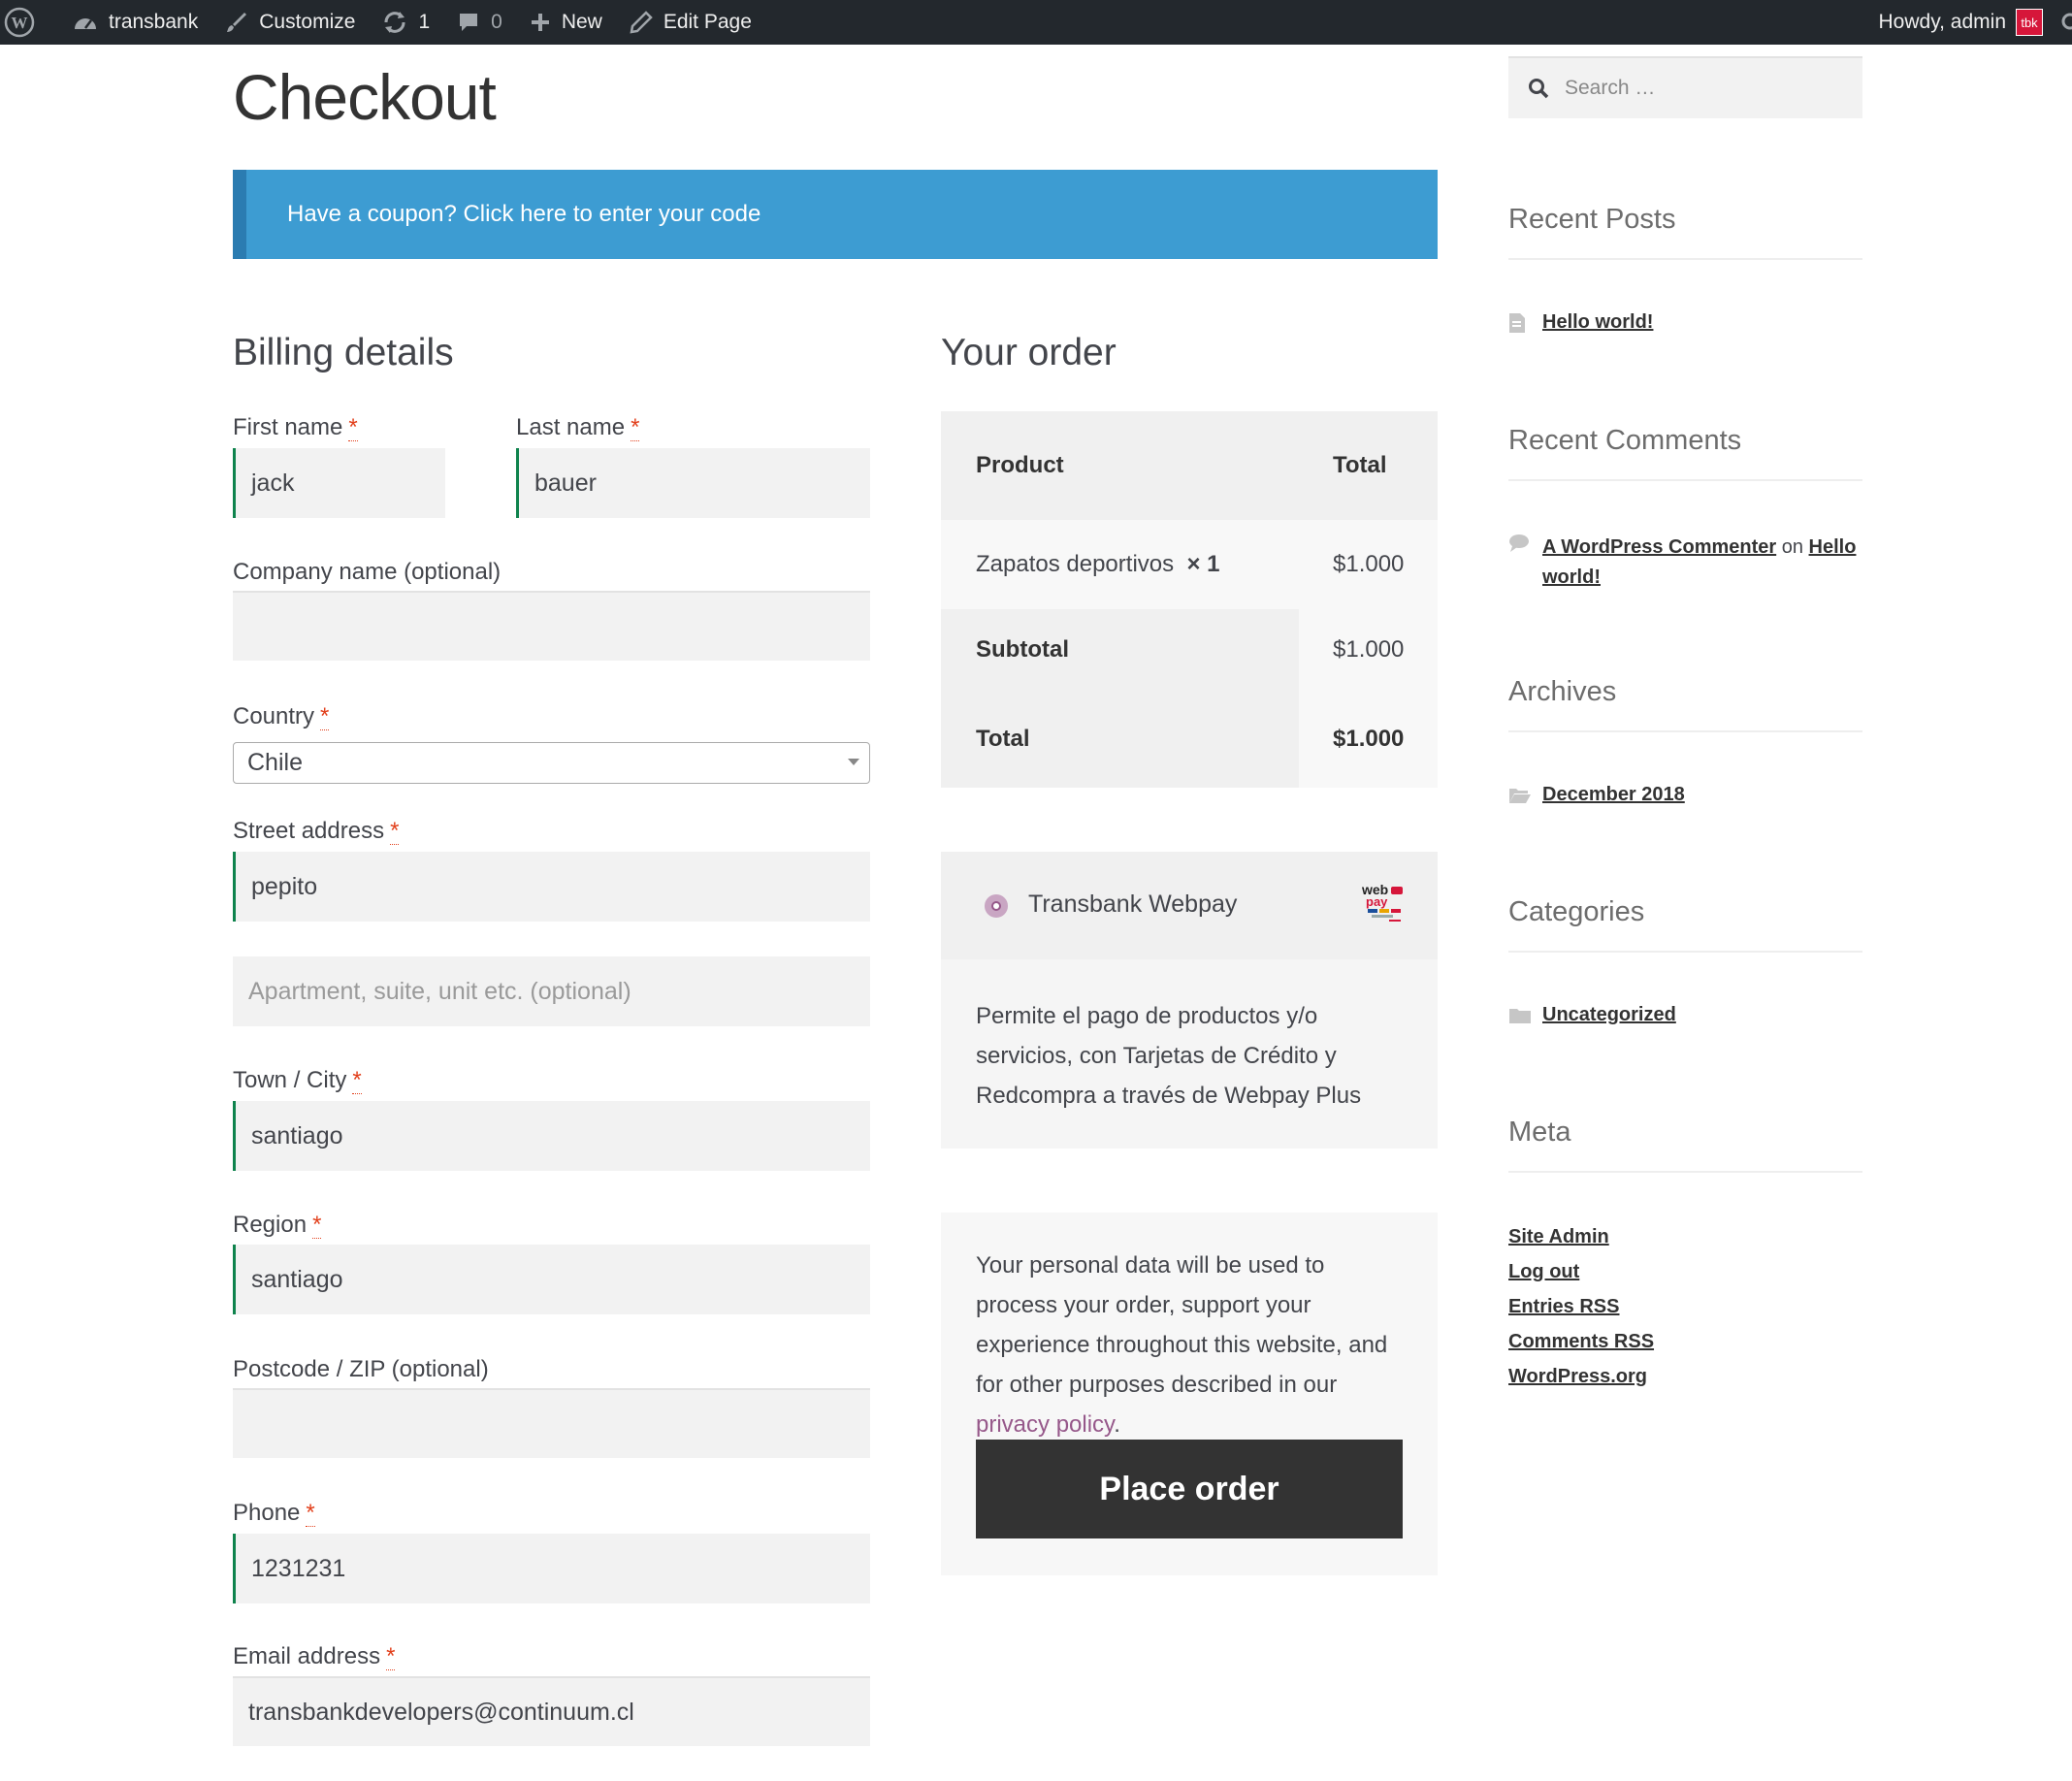  What do you see at coordinates (1942, 22) in the screenshot?
I see `howdy-text: Howdy, admin` at bounding box center [1942, 22].